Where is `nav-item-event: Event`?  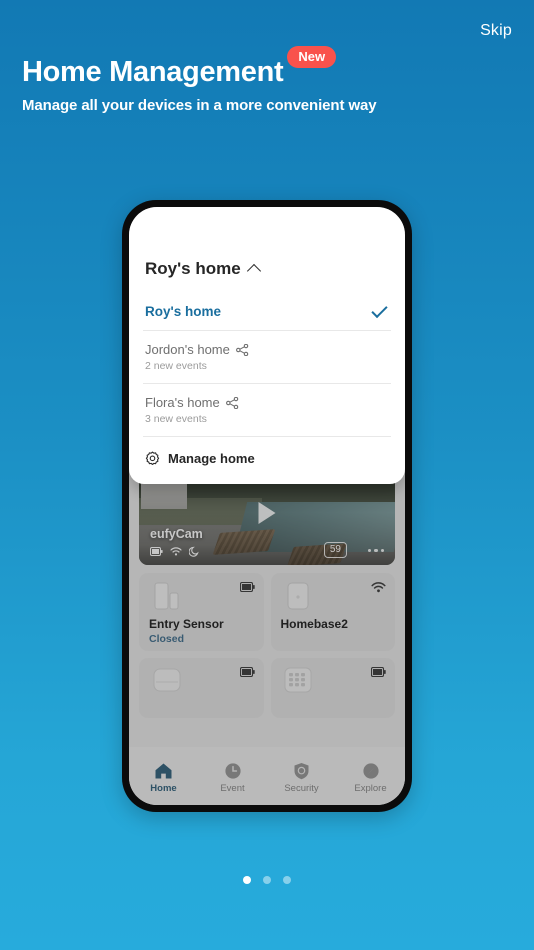
nav-item-event: Event is located at coordinates (232, 778).